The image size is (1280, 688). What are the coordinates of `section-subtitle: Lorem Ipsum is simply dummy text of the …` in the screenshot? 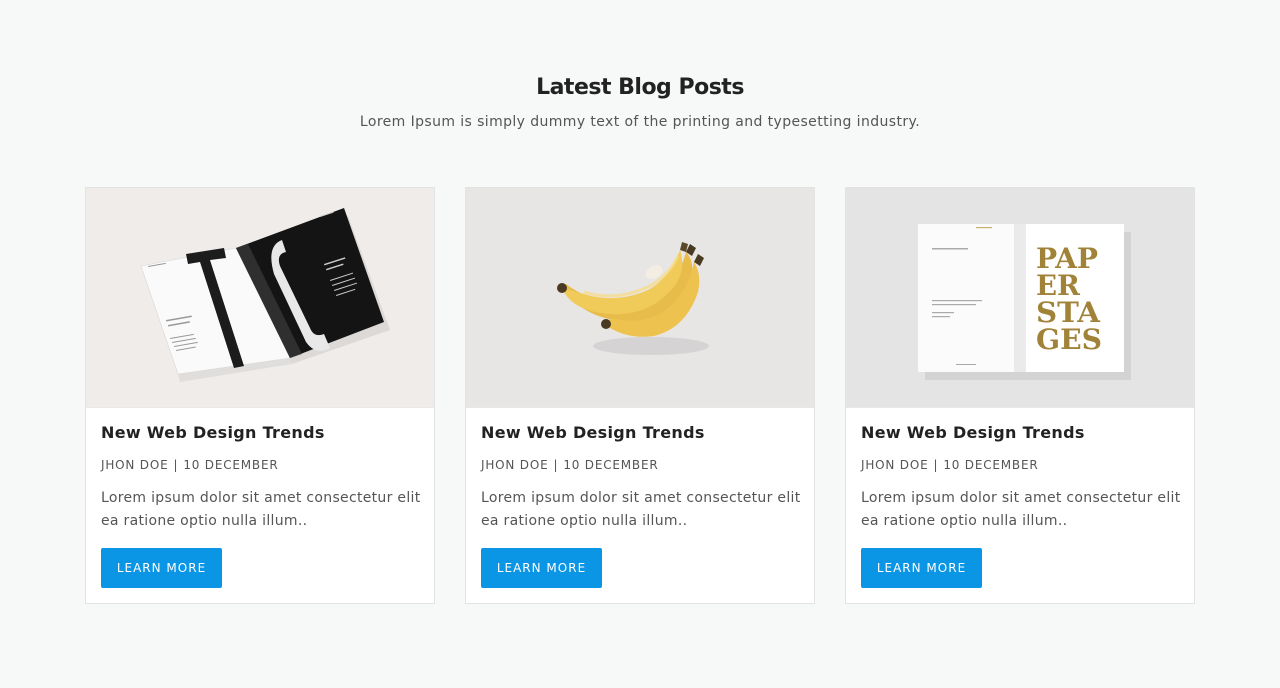 It's located at (640, 122).